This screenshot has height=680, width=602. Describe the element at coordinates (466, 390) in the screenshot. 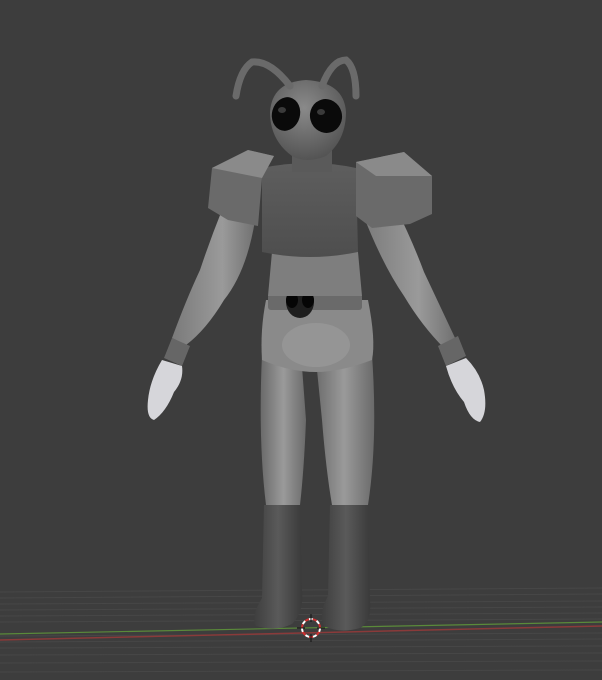

I see `right-glove` at that location.